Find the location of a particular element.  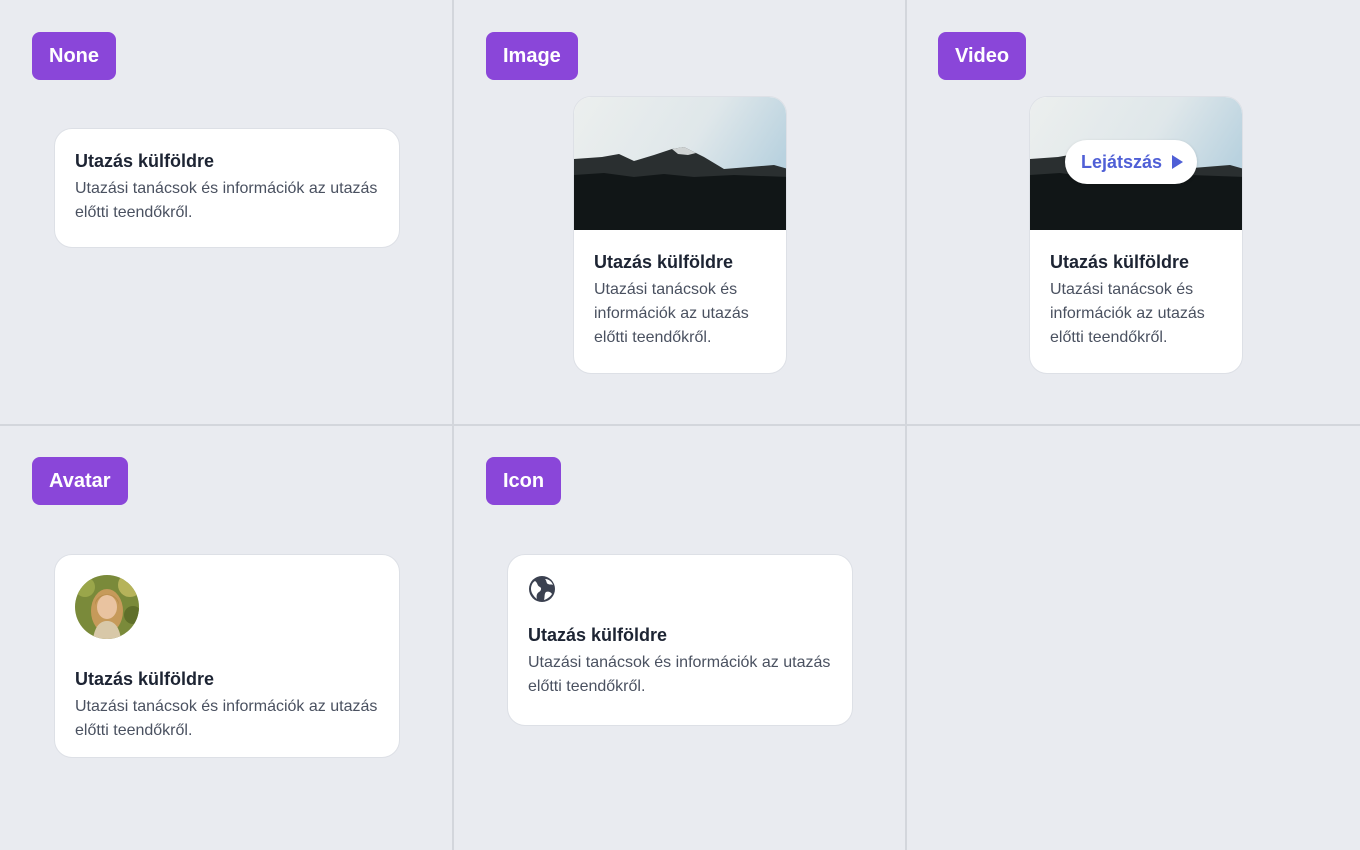

card-image-media is located at coordinates (680, 163).